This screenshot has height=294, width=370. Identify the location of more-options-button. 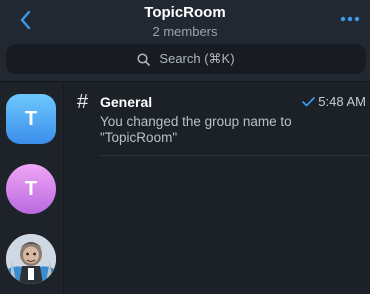
(350, 19).